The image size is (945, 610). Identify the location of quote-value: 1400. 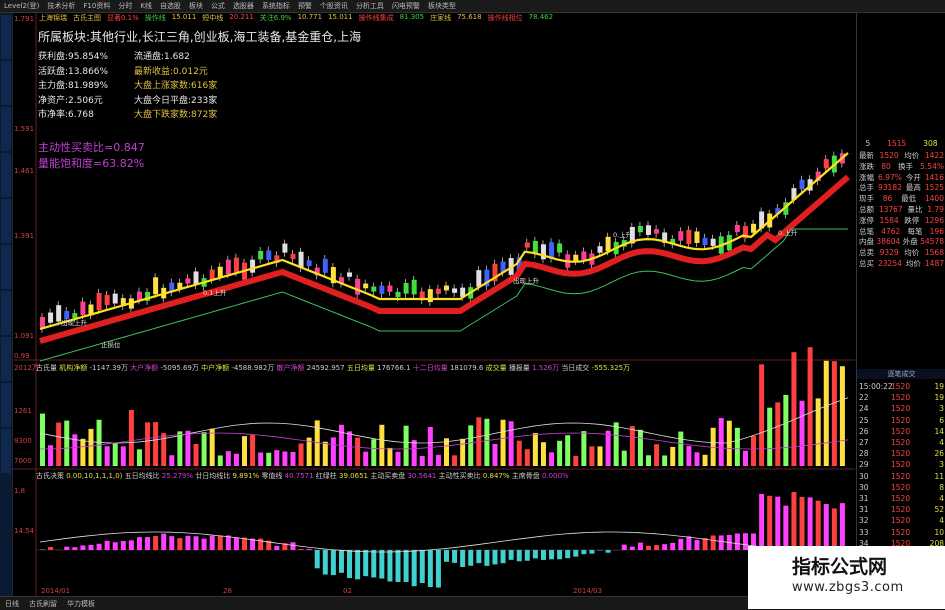
(934, 199).